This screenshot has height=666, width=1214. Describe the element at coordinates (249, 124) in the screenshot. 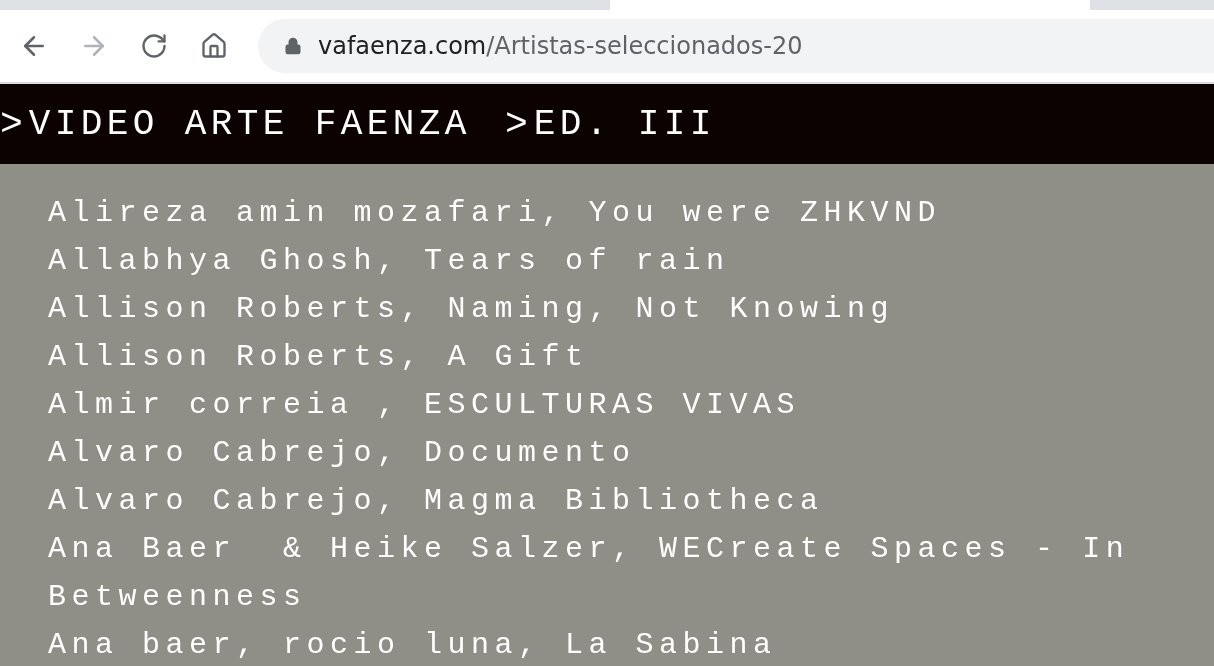

I see `breadcrumb-link: VIDEO ARTE FAENZA` at that location.